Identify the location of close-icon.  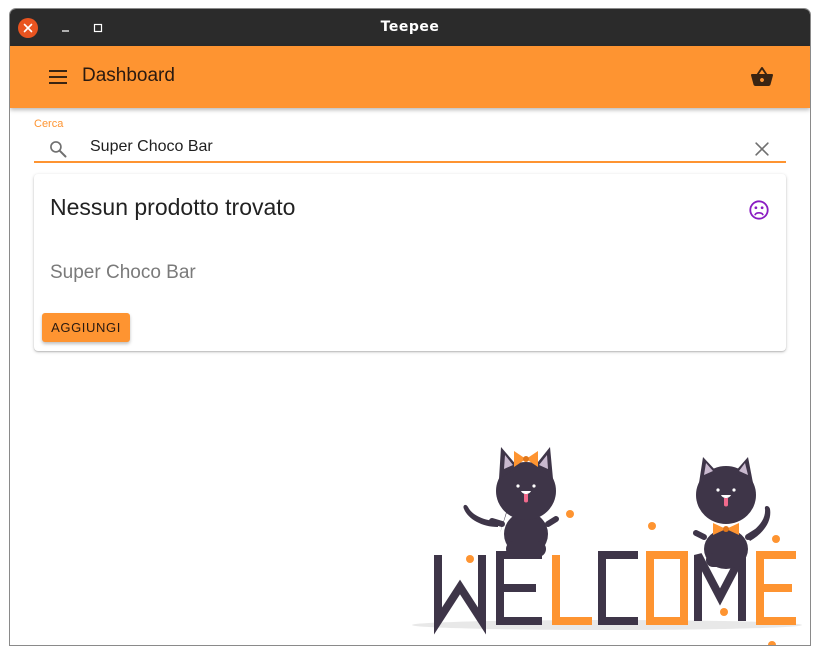
(762, 149).